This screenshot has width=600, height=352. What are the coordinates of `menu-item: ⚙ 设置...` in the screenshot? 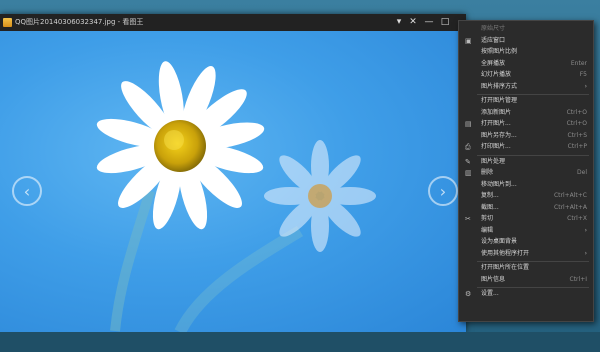 It's located at (526, 294).